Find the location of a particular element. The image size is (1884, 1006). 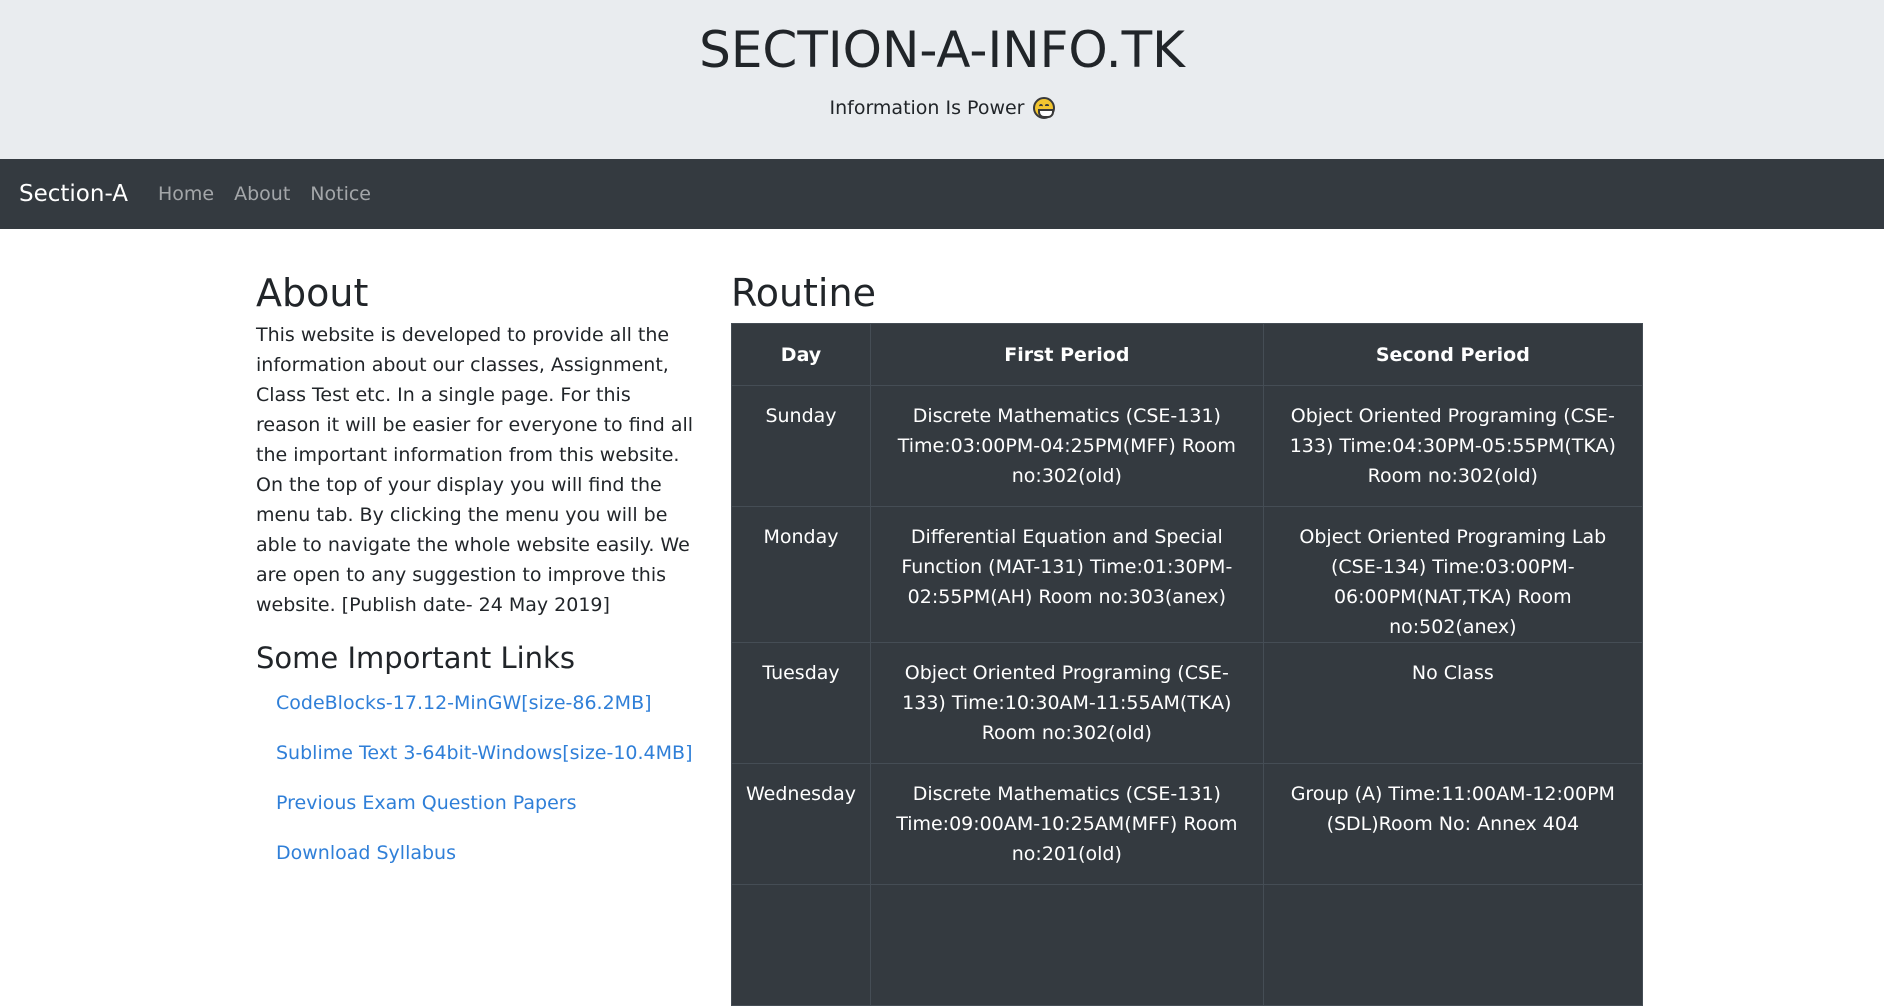

list-item: CodeBlocks-17.12-MinGW[size-86.2MB] is located at coordinates (486, 703).